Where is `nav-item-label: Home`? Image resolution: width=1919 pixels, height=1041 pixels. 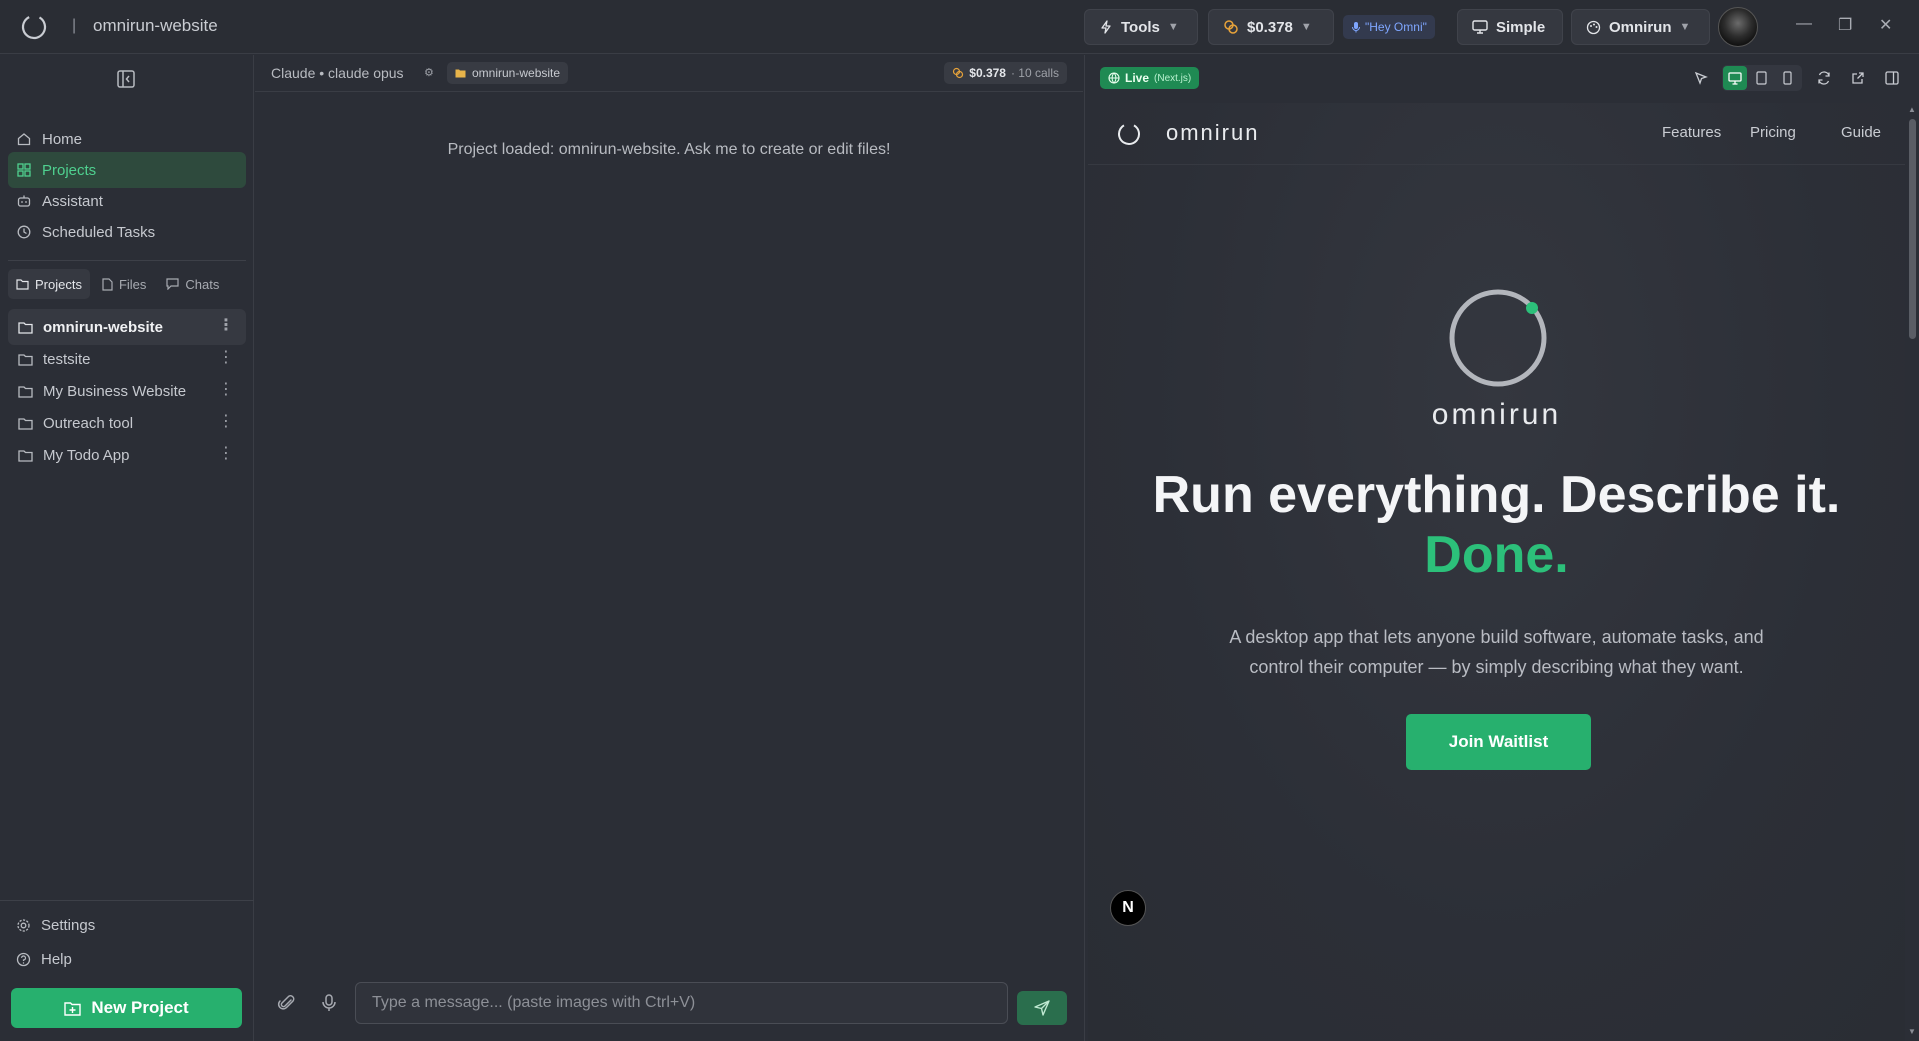
nav-item-label: Home is located at coordinates (62, 139).